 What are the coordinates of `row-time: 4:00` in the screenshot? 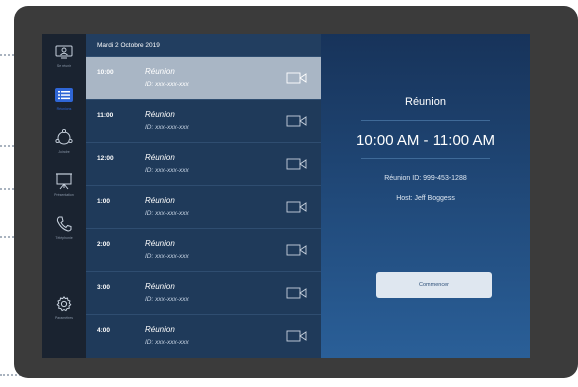 It's located at (104, 330).